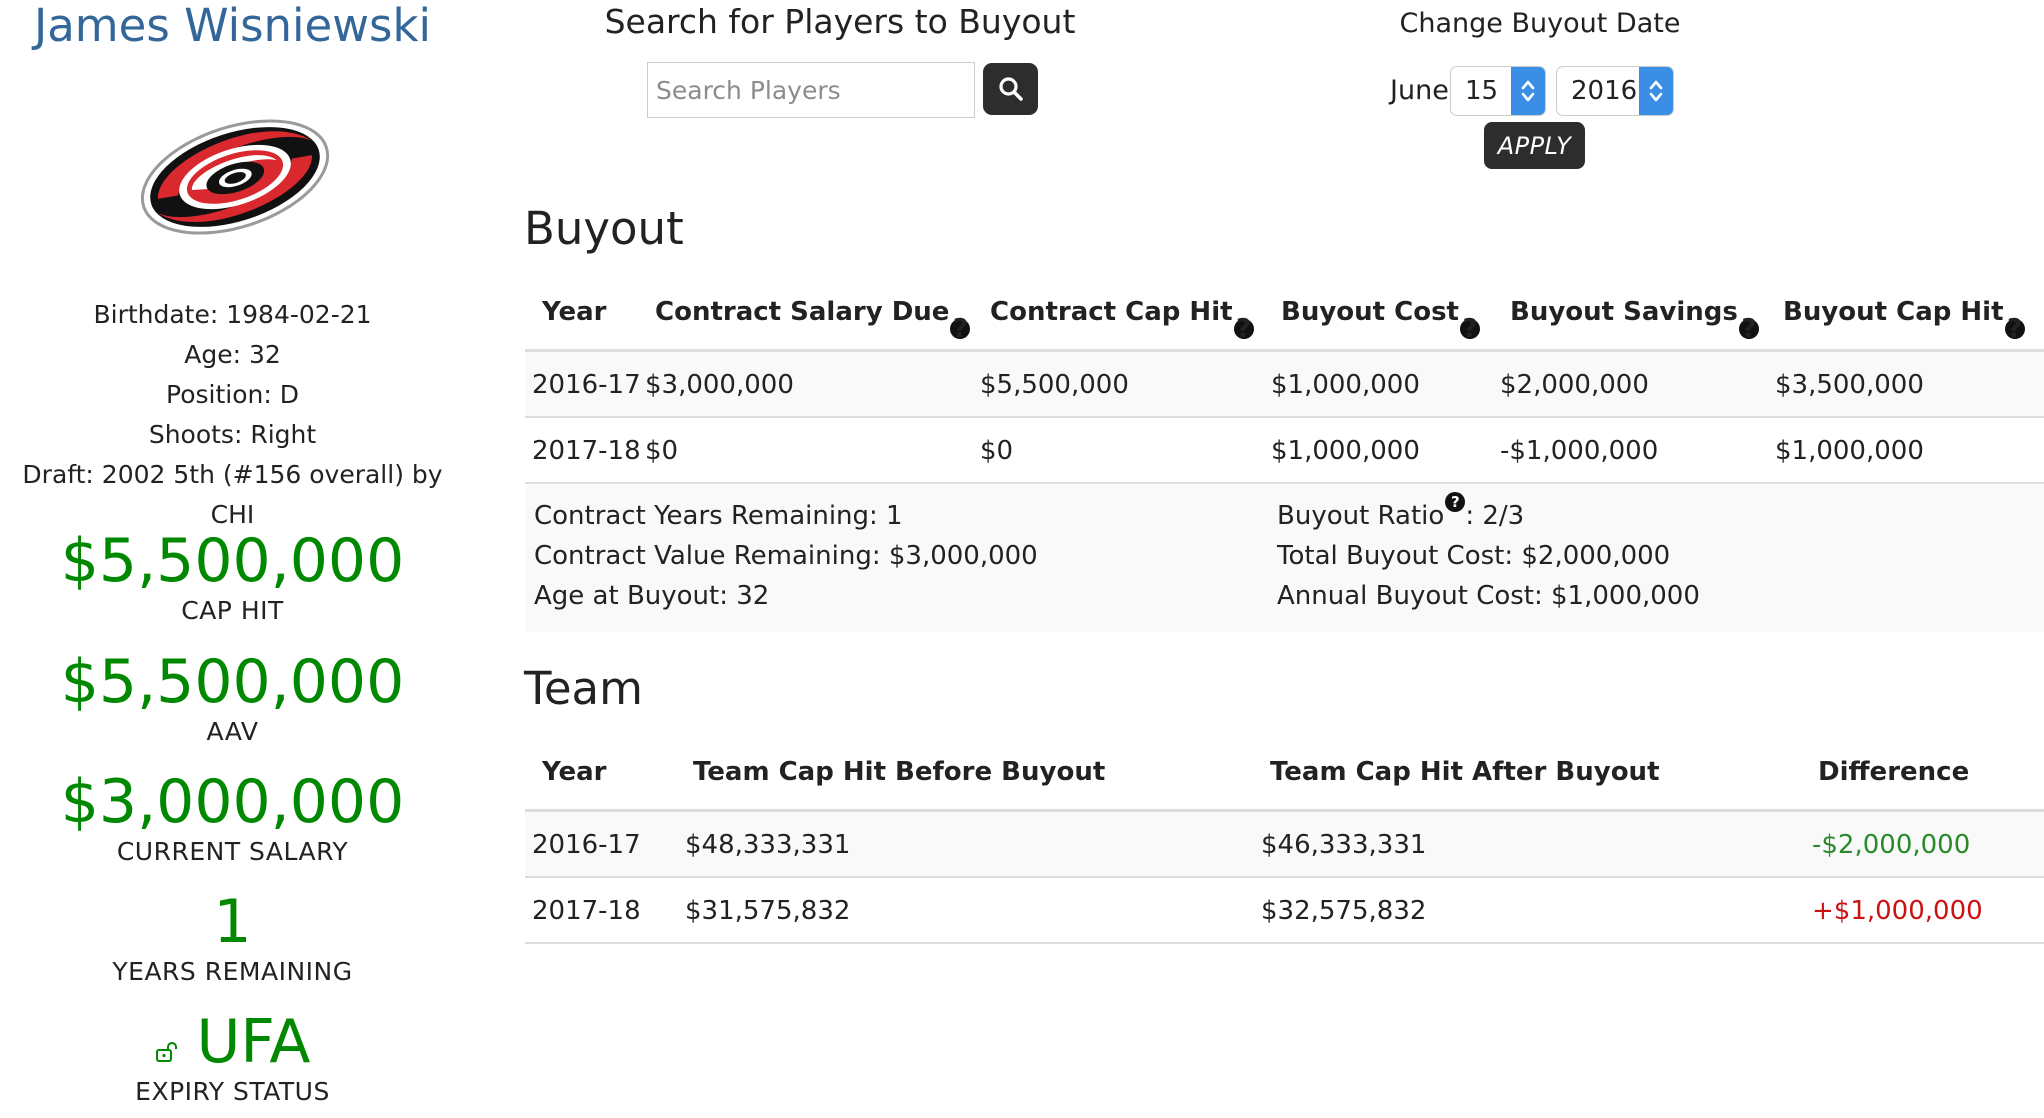 This screenshot has height=1118, width=2044. I want to click on shoots-text: Shoots: Right, so click(232, 434).